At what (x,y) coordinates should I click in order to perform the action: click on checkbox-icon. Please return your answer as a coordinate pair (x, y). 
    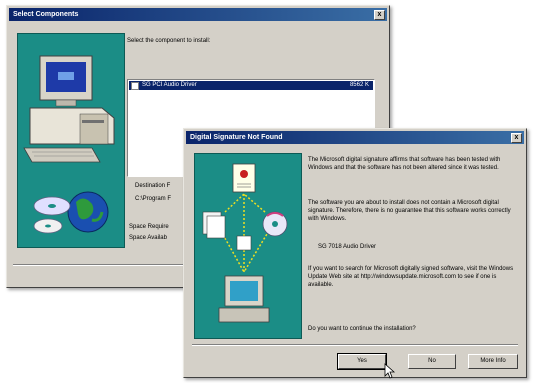
    Looking at the image, I should click on (135, 86).